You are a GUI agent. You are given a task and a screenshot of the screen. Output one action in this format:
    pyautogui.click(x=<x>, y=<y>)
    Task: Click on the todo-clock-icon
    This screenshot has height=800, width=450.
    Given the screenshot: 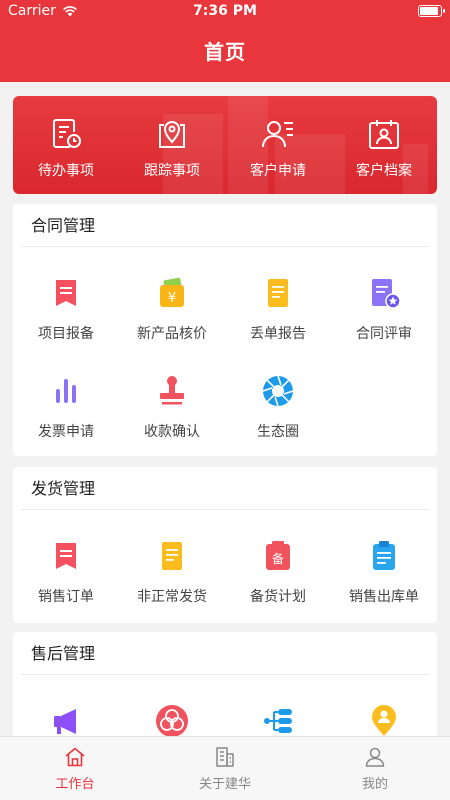 What is the action you would take?
    pyautogui.click(x=67, y=133)
    